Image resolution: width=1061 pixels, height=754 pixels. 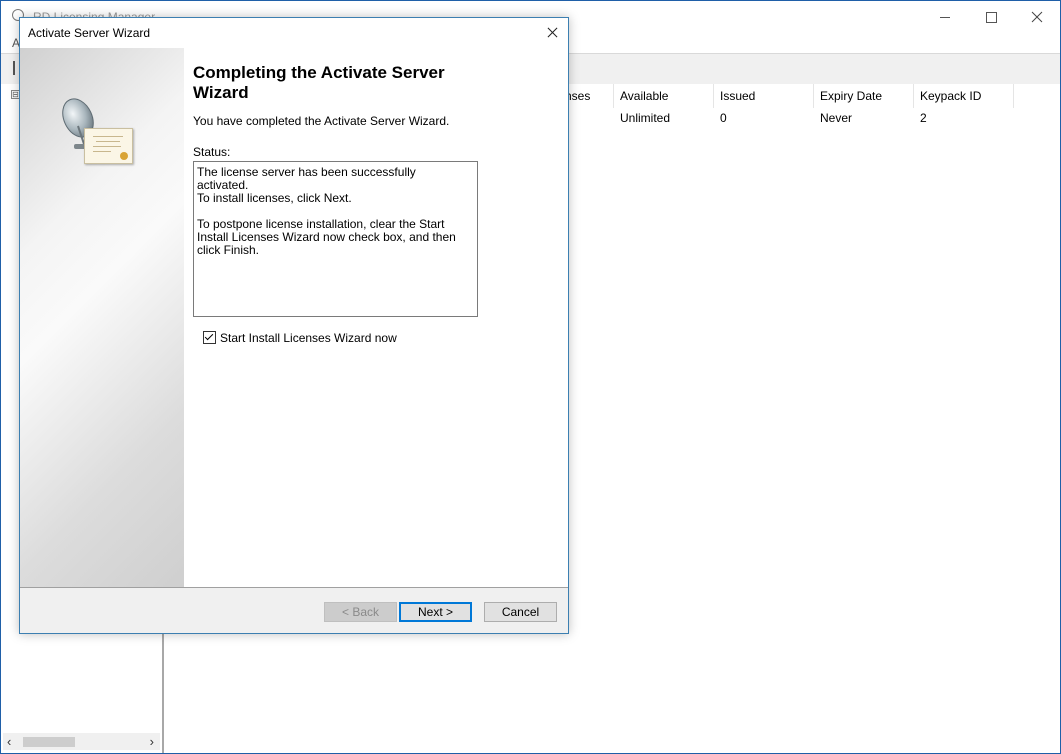 What do you see at coordinates (9, 741) in the screenshot?
I see `scroll-left-icon: ‹` at bounding box center [9, 741].